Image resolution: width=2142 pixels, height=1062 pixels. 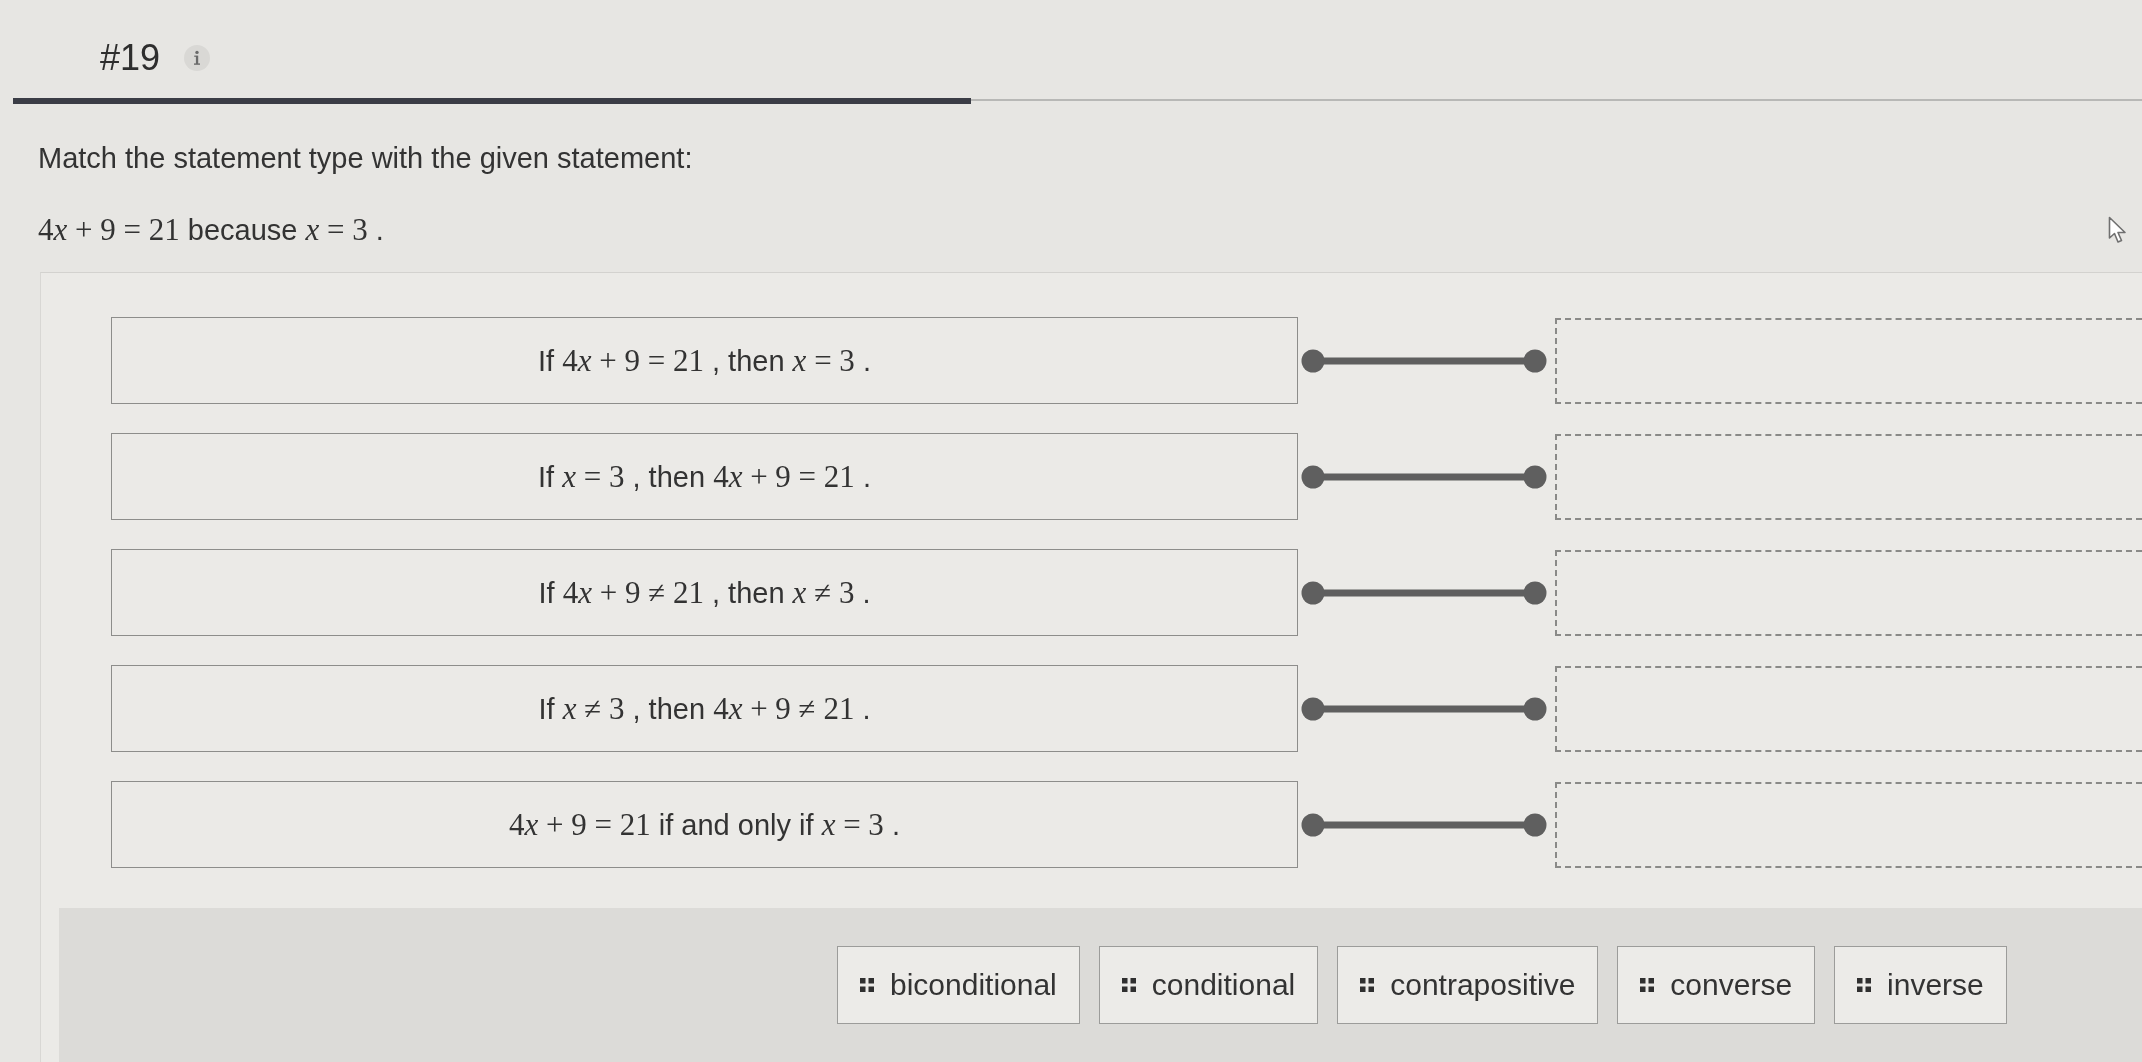 What do you see at coordinates (130, 58) in the screenshot?
I see `question-number: #19` at bounding box center [130, 58].